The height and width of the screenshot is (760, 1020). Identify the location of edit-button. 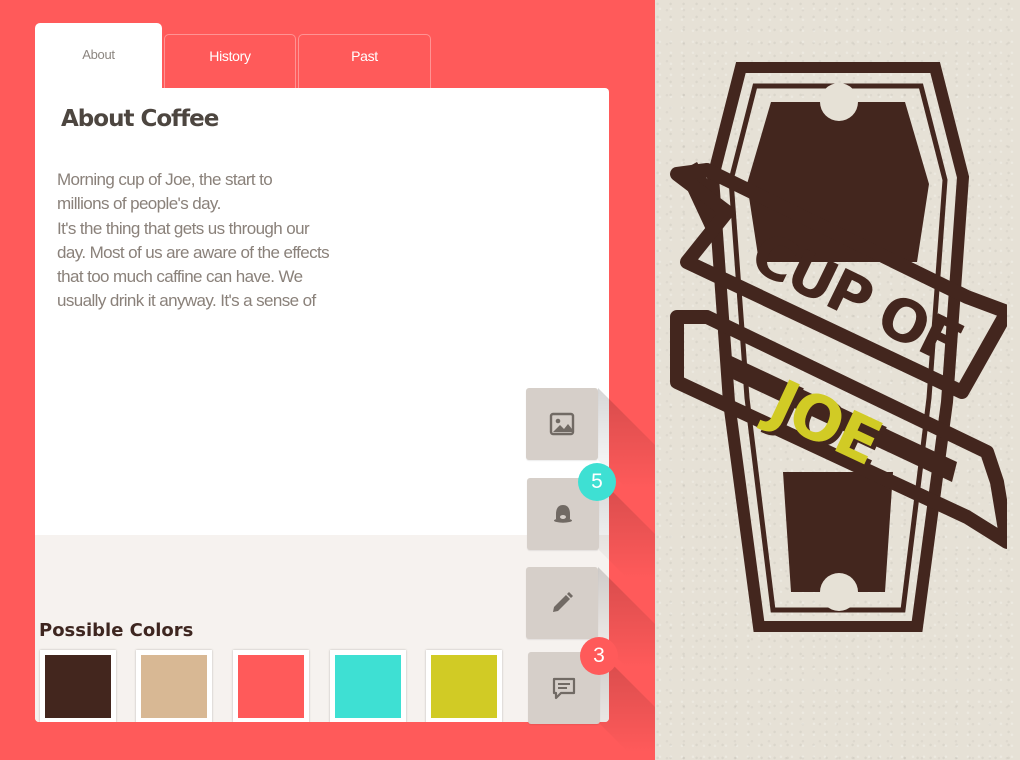
(562, 603).